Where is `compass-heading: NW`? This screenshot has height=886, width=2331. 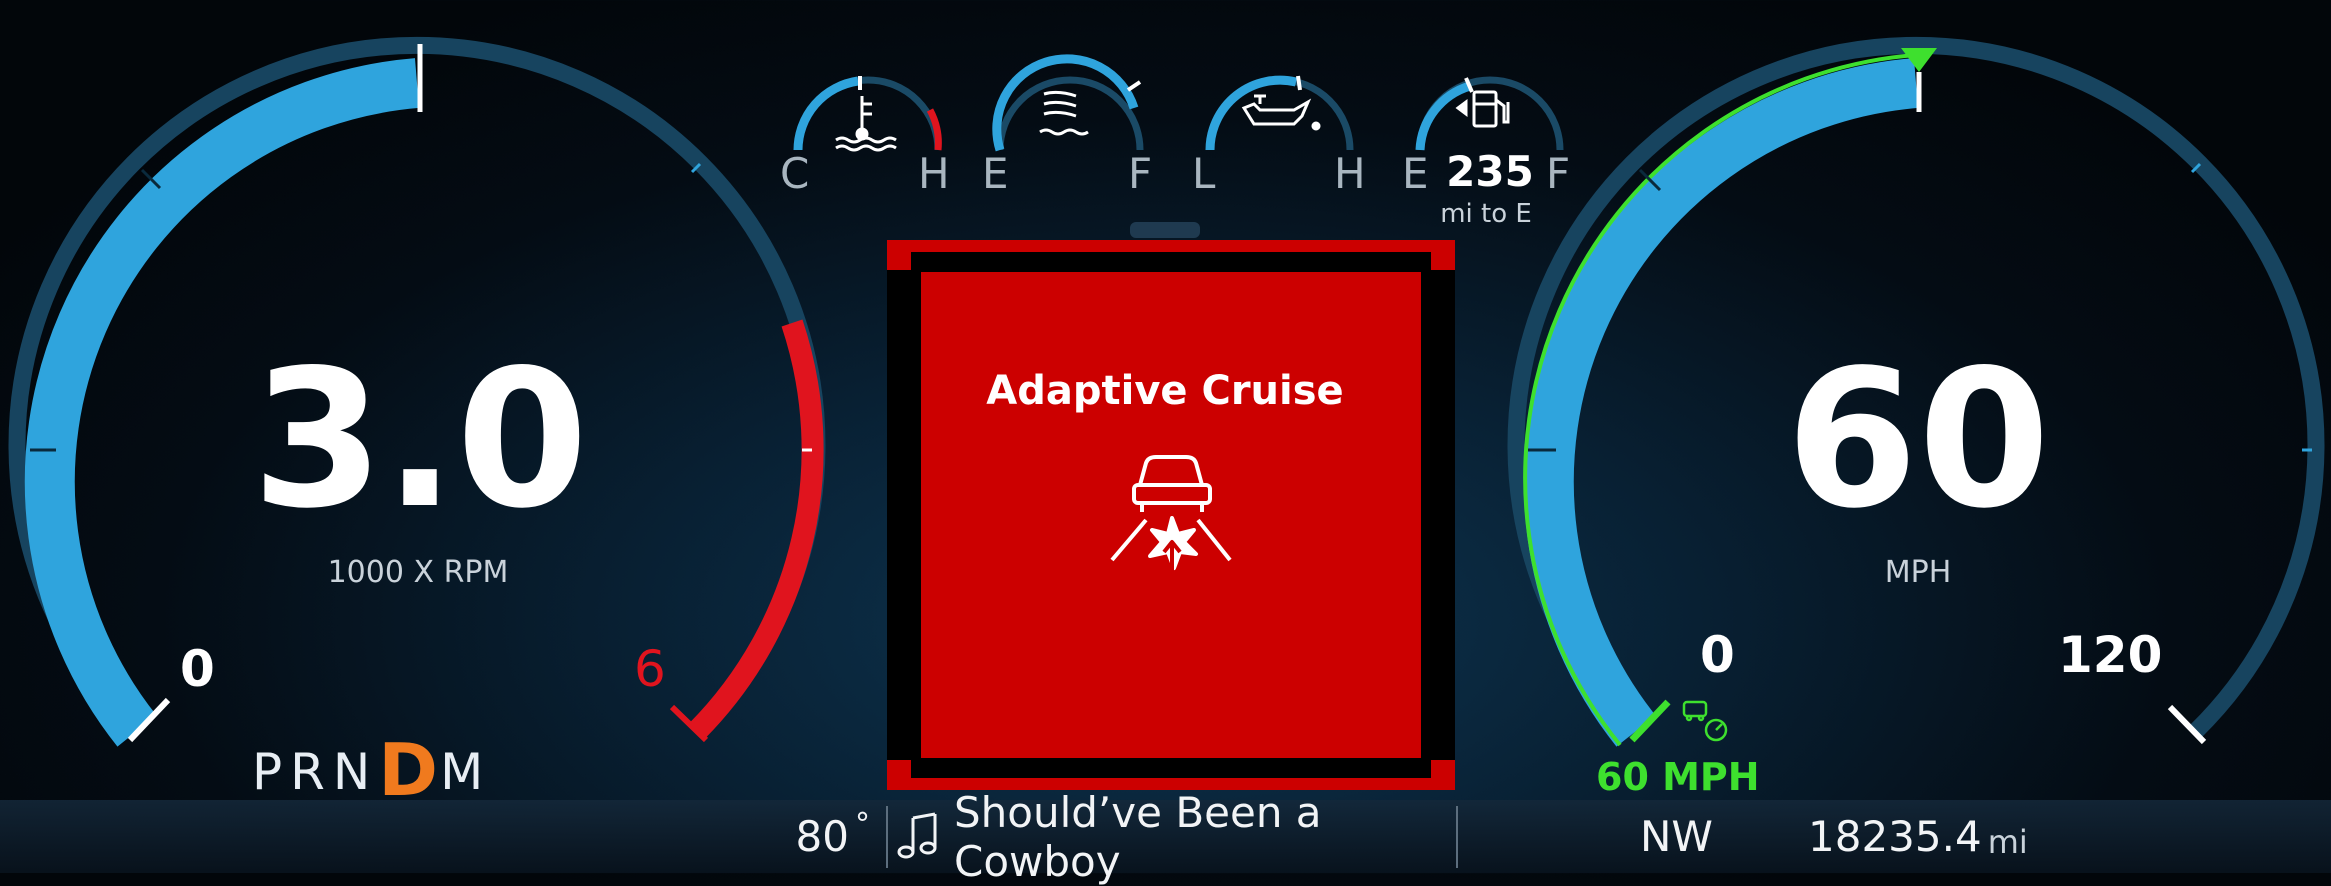 compass-heading: NW is located at coordinates (1676, 836).